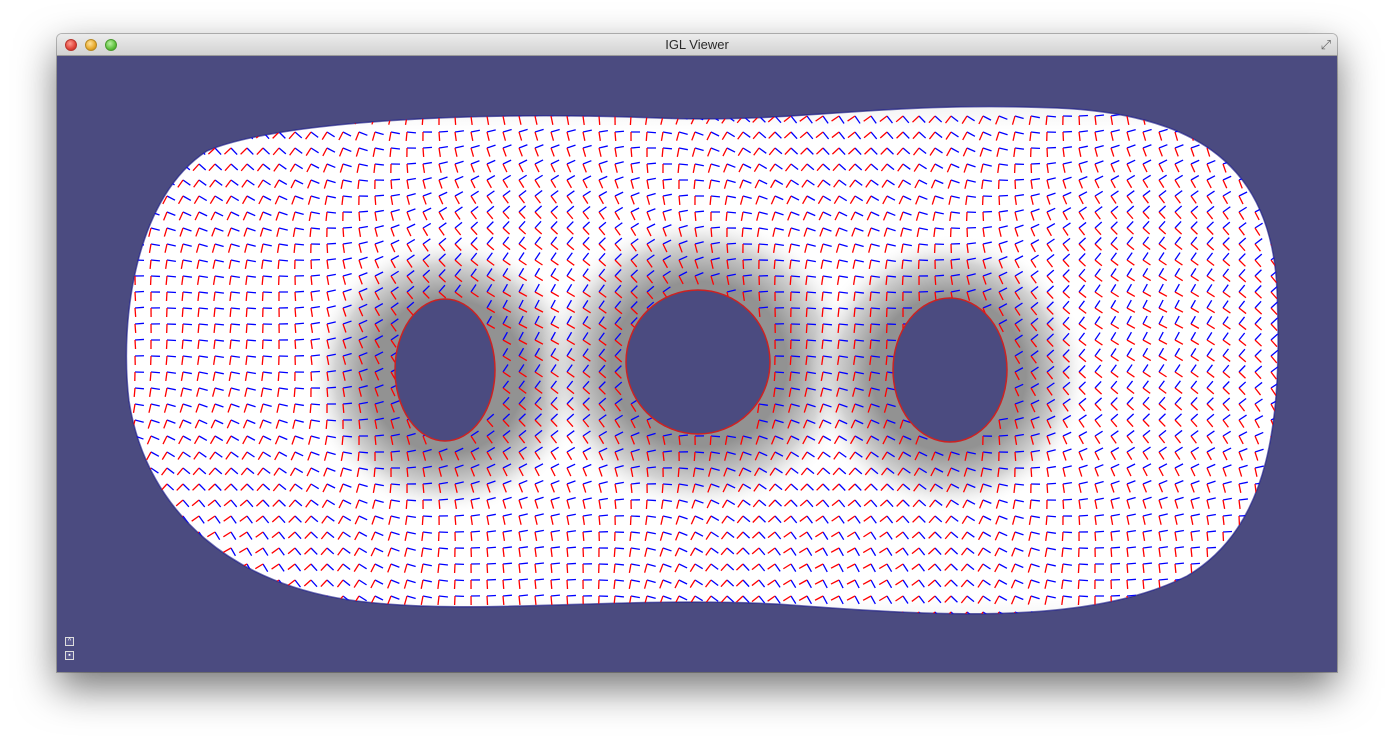  Describe the element at coordinates (69, 655) in the screenshot. I see `edit-icon: ▪` at that location.